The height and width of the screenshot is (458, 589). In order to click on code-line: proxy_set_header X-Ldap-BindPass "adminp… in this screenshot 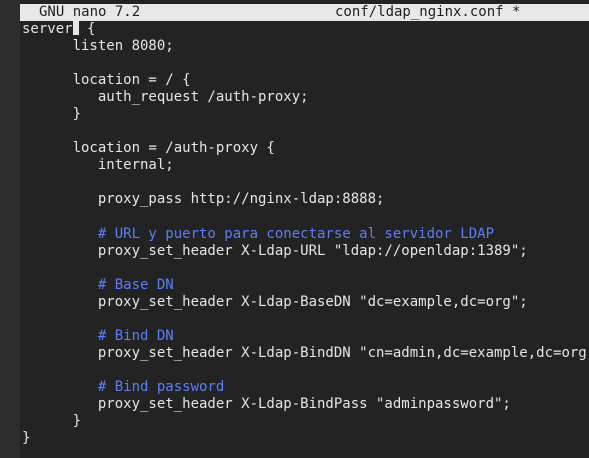, I will do `click(304, 404)`.